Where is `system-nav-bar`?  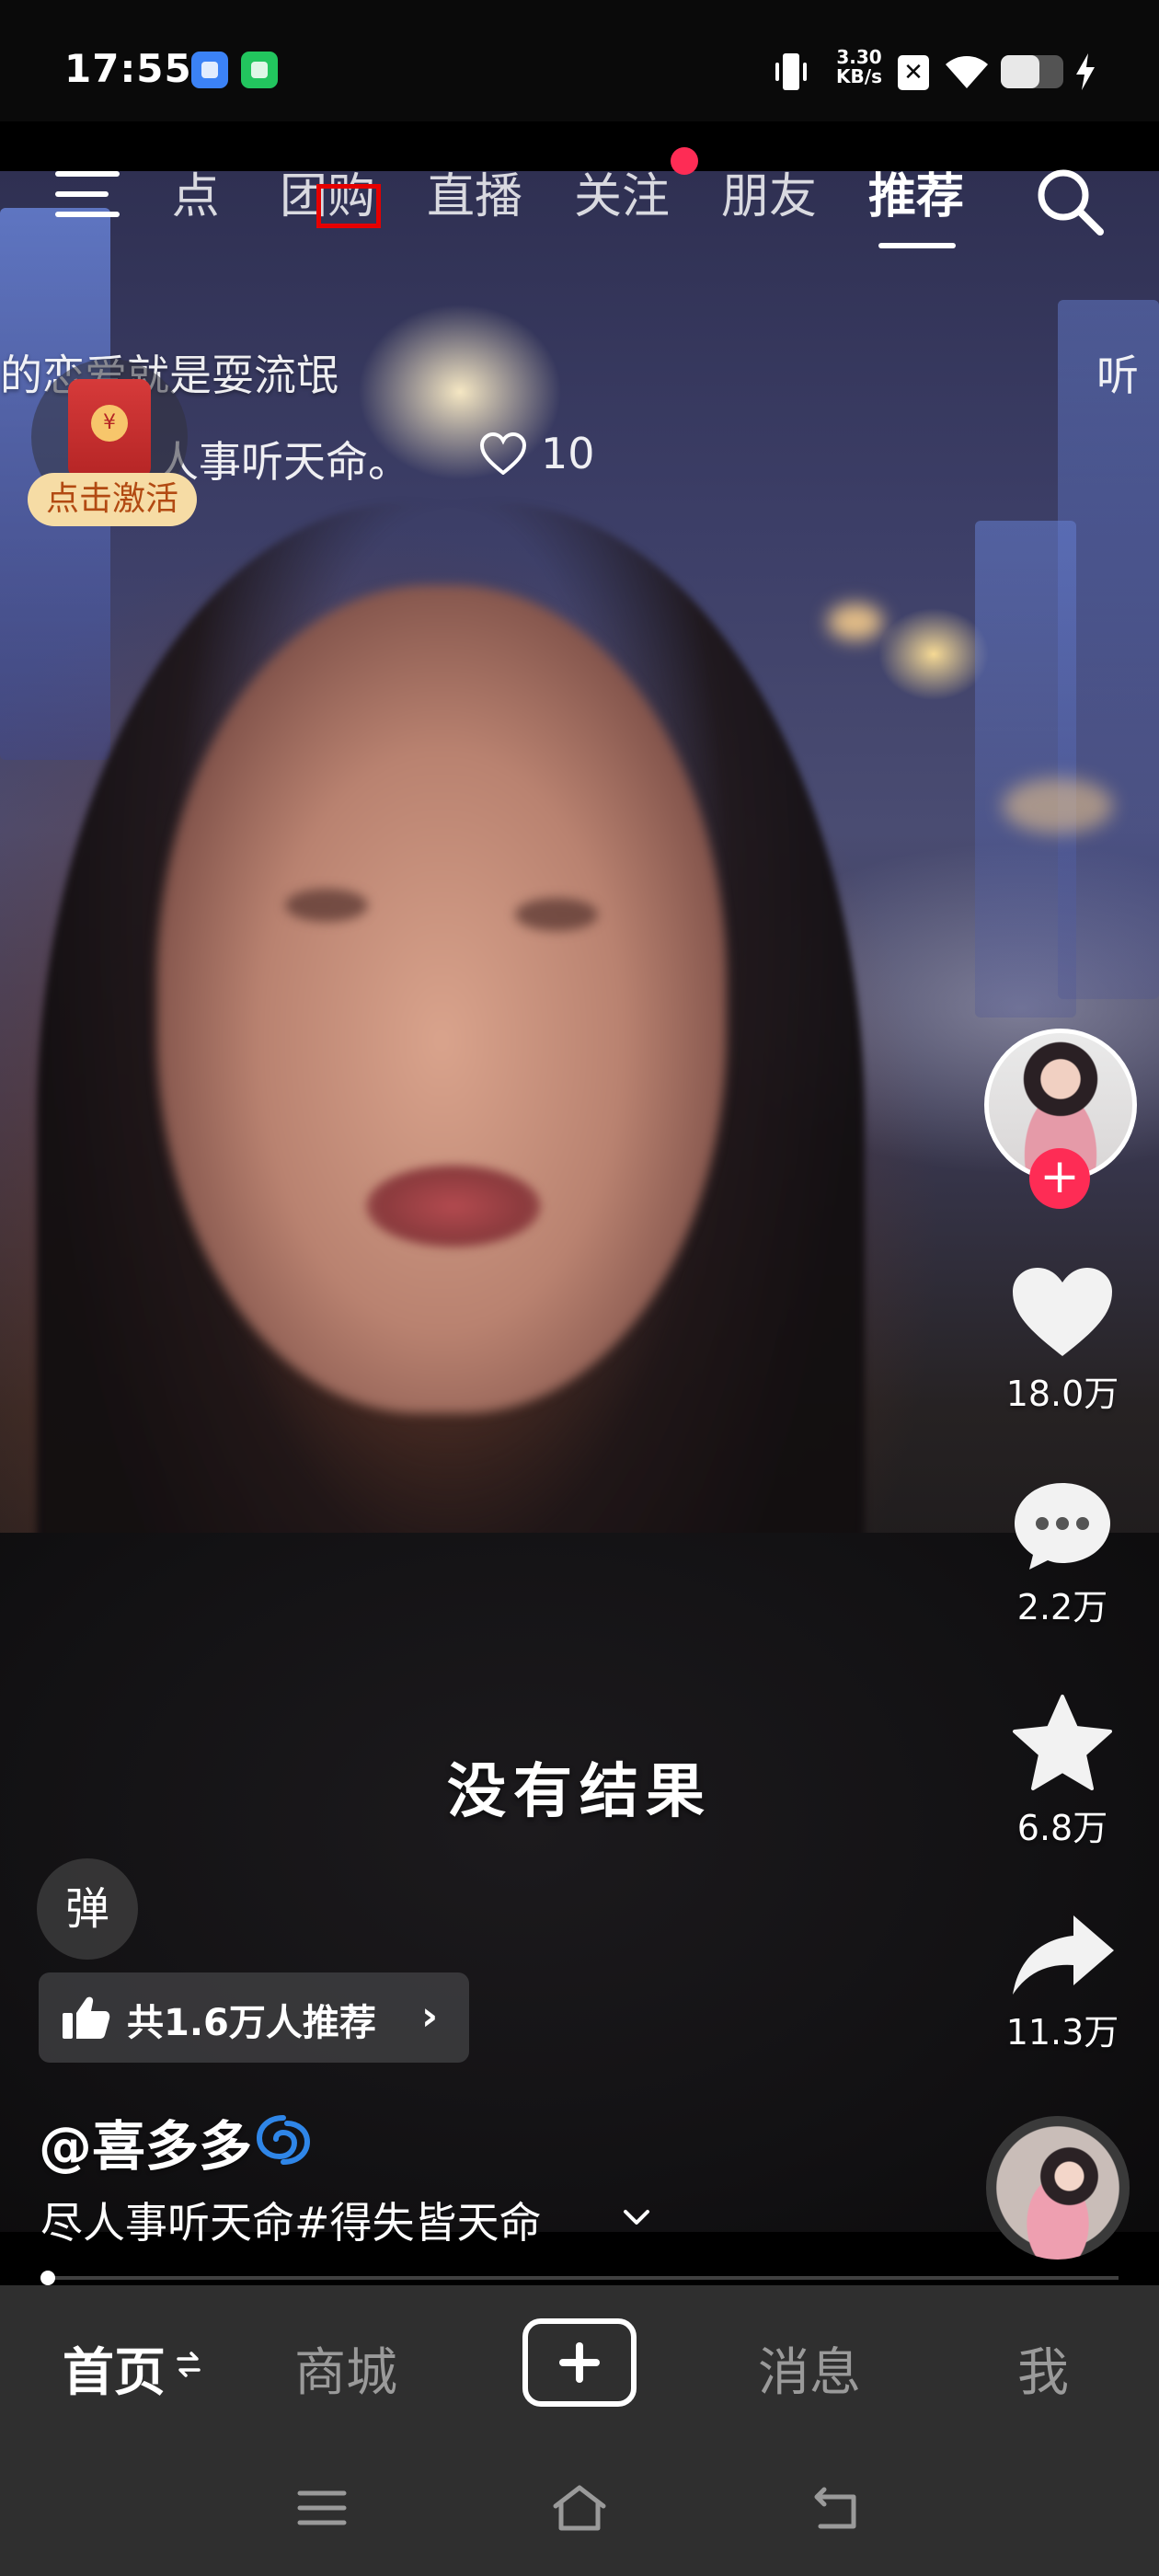
system-nav-bar is located at coordinates (579, 2508).